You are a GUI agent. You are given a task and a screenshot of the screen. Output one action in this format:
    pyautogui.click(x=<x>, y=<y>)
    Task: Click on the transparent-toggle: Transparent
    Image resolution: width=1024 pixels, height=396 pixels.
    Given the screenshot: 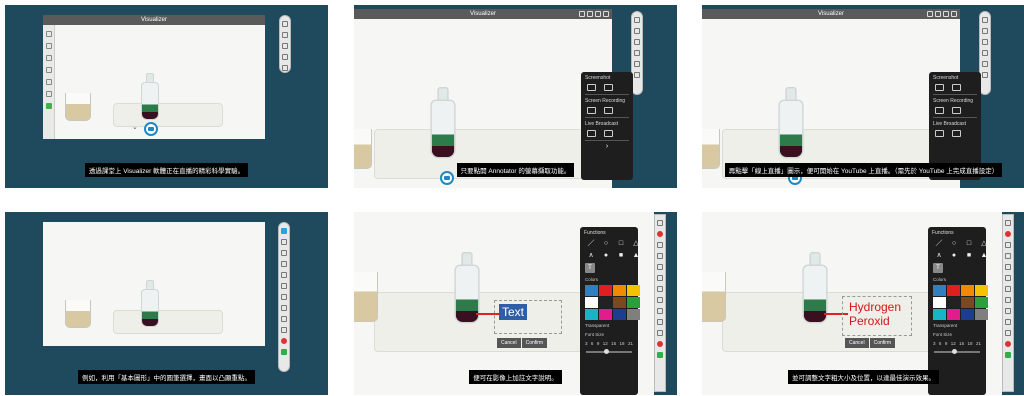 What is the action you would take?
    pyautogui.click(x=957, y=325)
    